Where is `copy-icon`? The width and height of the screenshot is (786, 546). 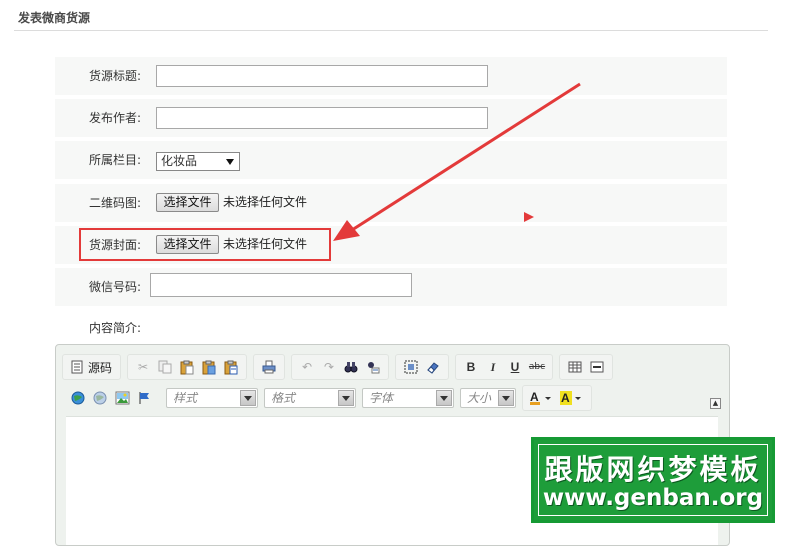
copy-icon is located at coordinates (165, 367).